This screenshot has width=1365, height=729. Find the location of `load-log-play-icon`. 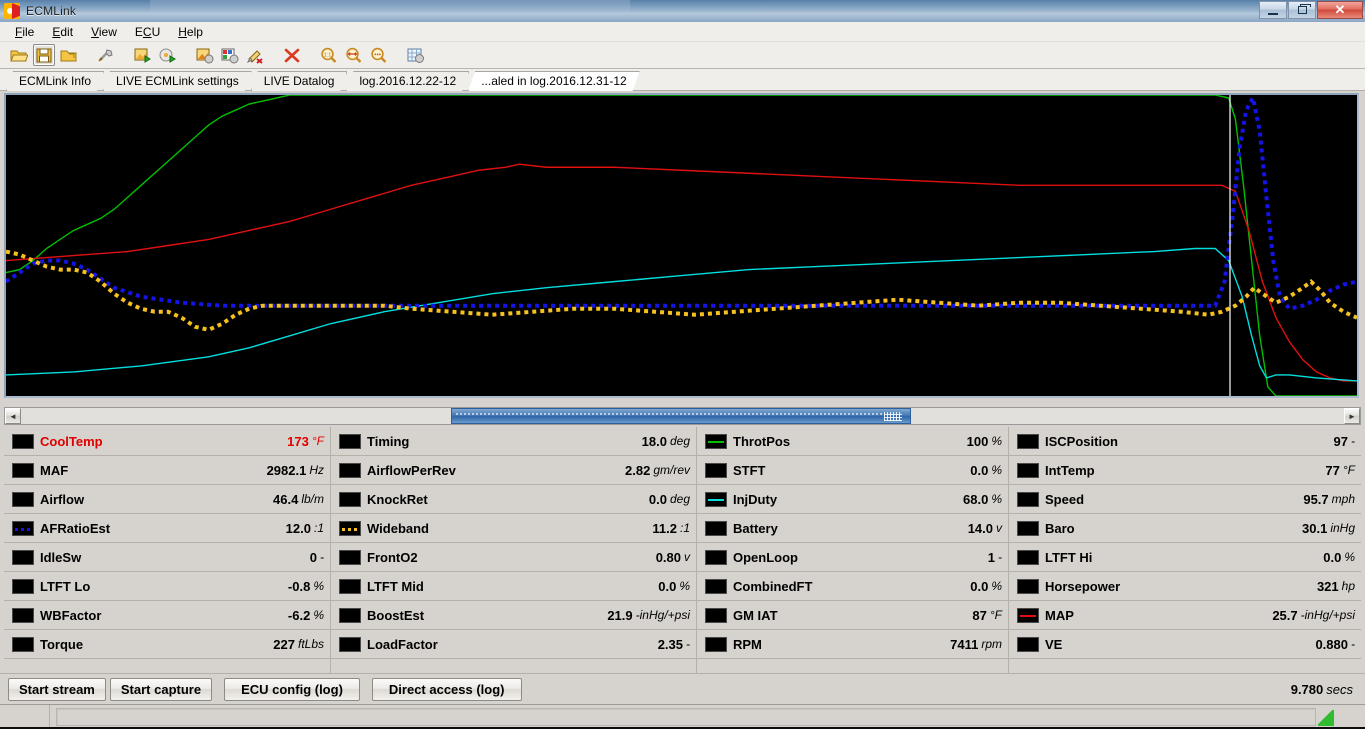

load-log-play-icon is located at coordinates (143, 55).